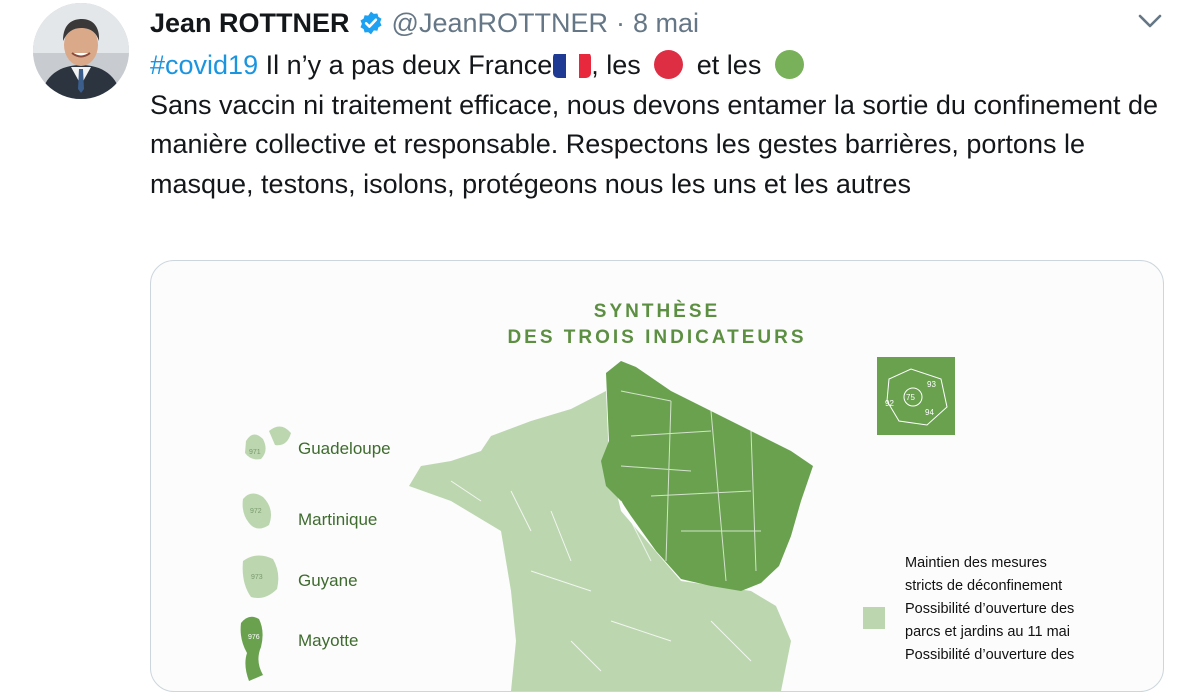 The height and width of the screenshot is (692, 1190). I want to click on tweet-header: Jean ROTTNER @JeanROTTNER · 8 mai, so click(424, 23).